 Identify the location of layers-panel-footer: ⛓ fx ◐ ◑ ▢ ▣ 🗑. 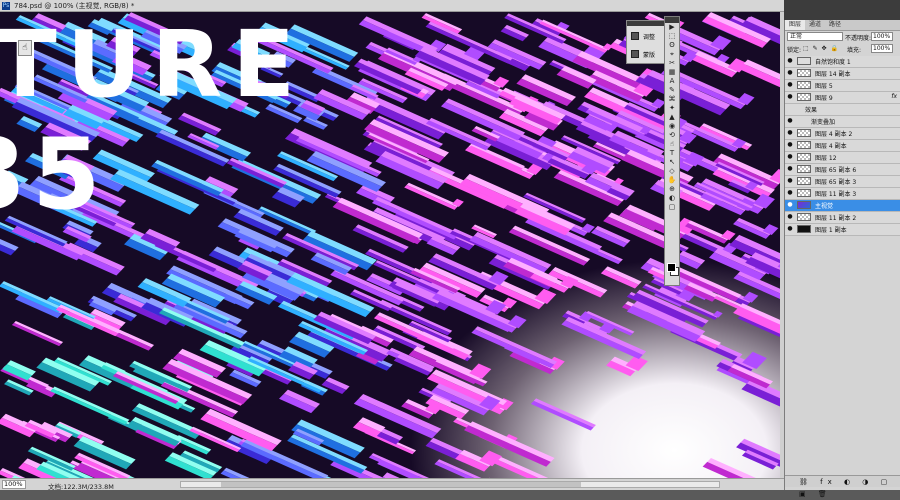
(842, 481).